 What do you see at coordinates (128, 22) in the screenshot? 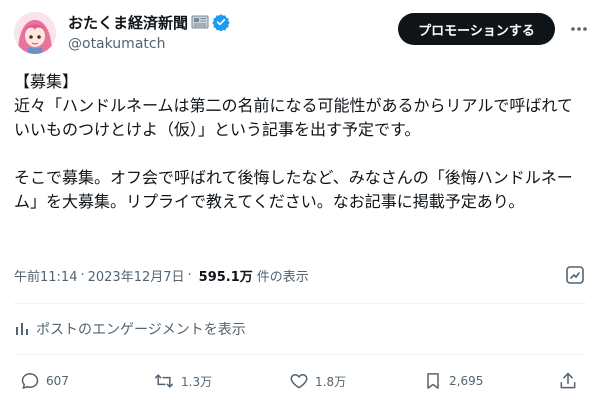
I see `author-display-name: おたくま経済新聞` at bounding box center [128, 22].